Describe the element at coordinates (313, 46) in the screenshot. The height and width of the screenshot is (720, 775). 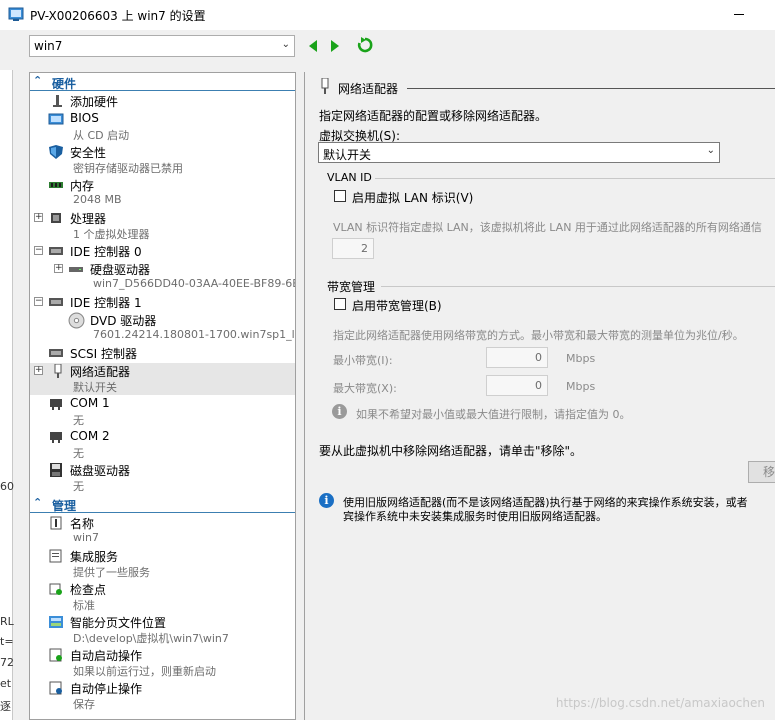
I see `back-arrow-icon` at that location.